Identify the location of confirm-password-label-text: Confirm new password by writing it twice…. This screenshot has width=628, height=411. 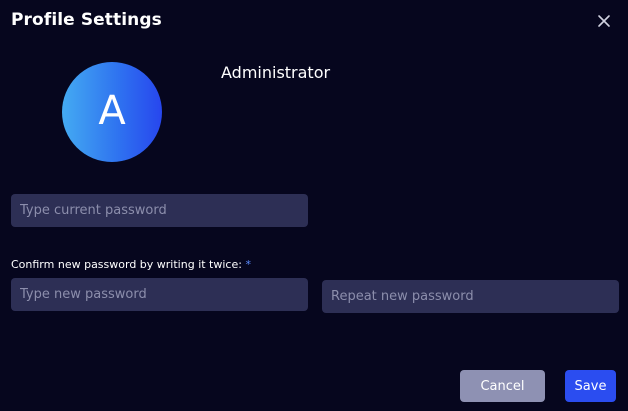
(126, 264).